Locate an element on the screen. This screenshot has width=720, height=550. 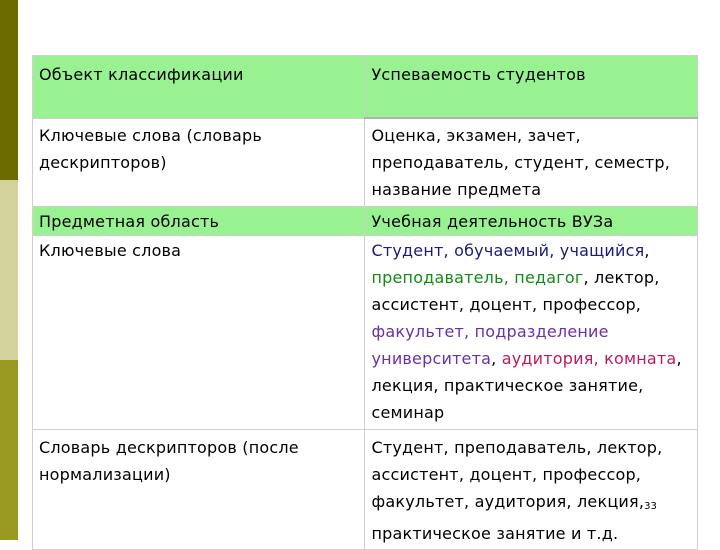
keyword-segment: преподаватель, педагог is located at coordinates (477, 277).